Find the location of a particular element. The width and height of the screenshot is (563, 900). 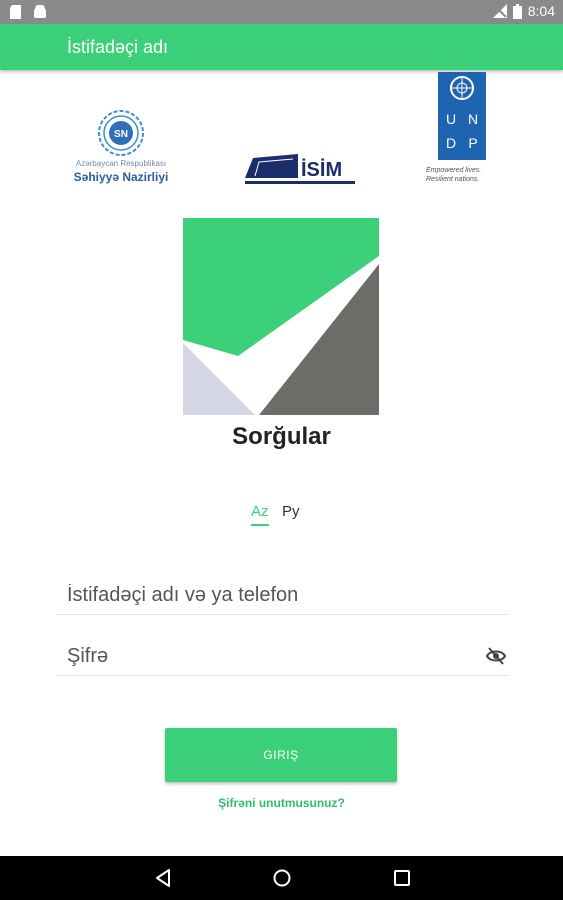

undp-letter-u: U is located at coordinates (451, 119).